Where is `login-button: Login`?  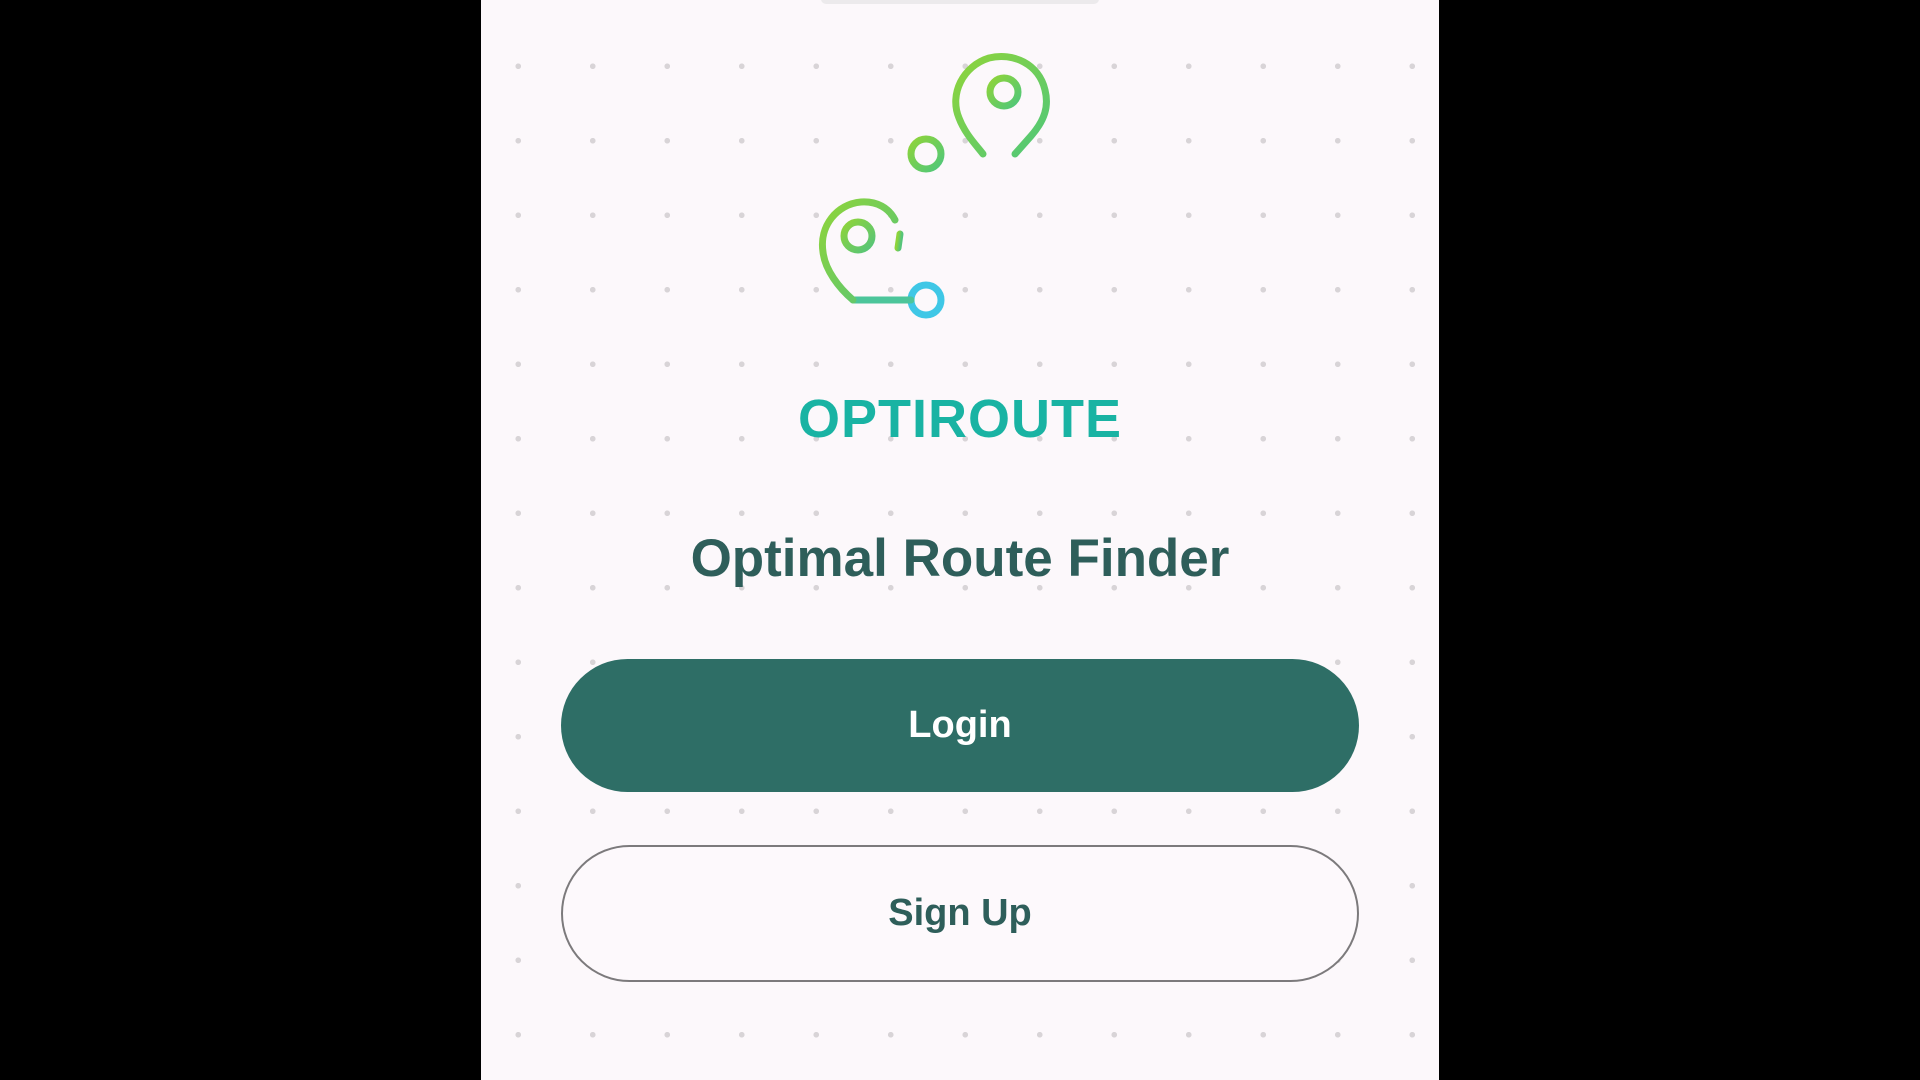 login-button: Login is located at coordinates (960, 725).